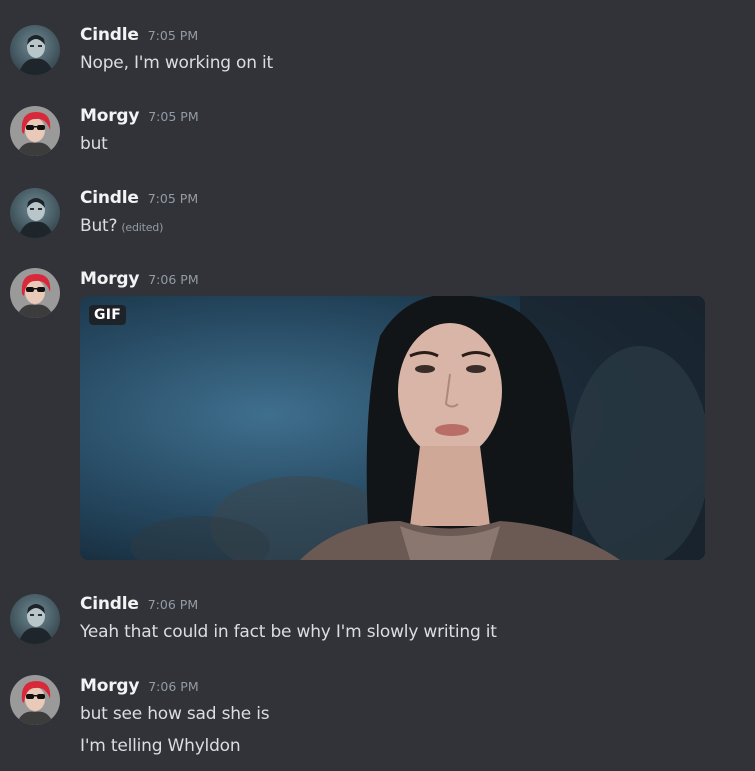 The width and height of the screenshot is (755, 771). I want to click on message-header: Cindle 7:06 PM, so click(139, 604).